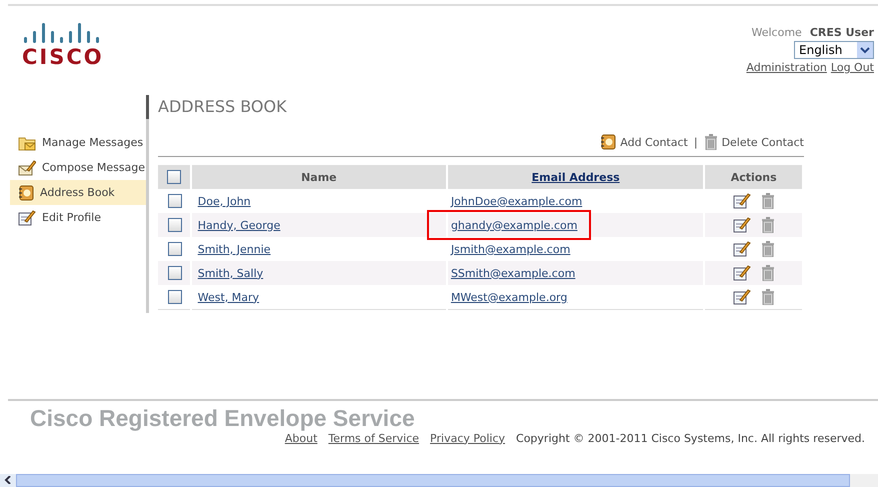 Image resolution: width=878 pixels, height=487 pixels. Describe the element at coordinates (753, 177) in the screenshot. I see `column-header: Actions` at that location.